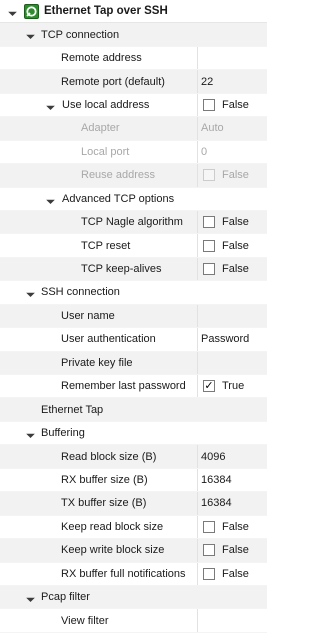 The image size is (320, 633). Describe the element at coordinates (232, 316) in the screenshot. I see `property-value-user-name` at that location.